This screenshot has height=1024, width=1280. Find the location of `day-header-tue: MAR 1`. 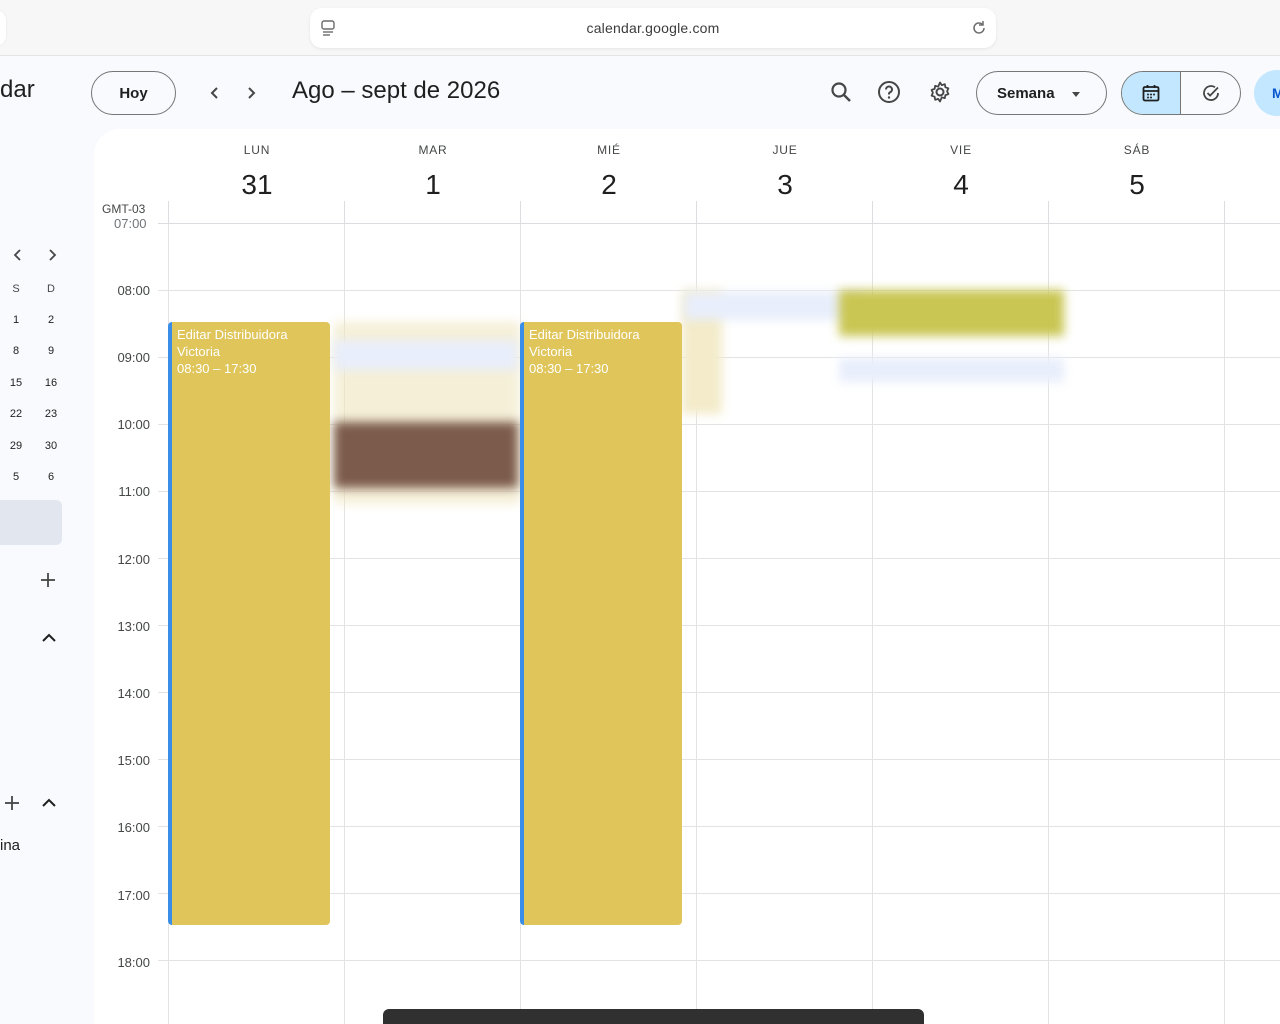

day-header-tue: MAR 1 is located at coordinates (433, 165).